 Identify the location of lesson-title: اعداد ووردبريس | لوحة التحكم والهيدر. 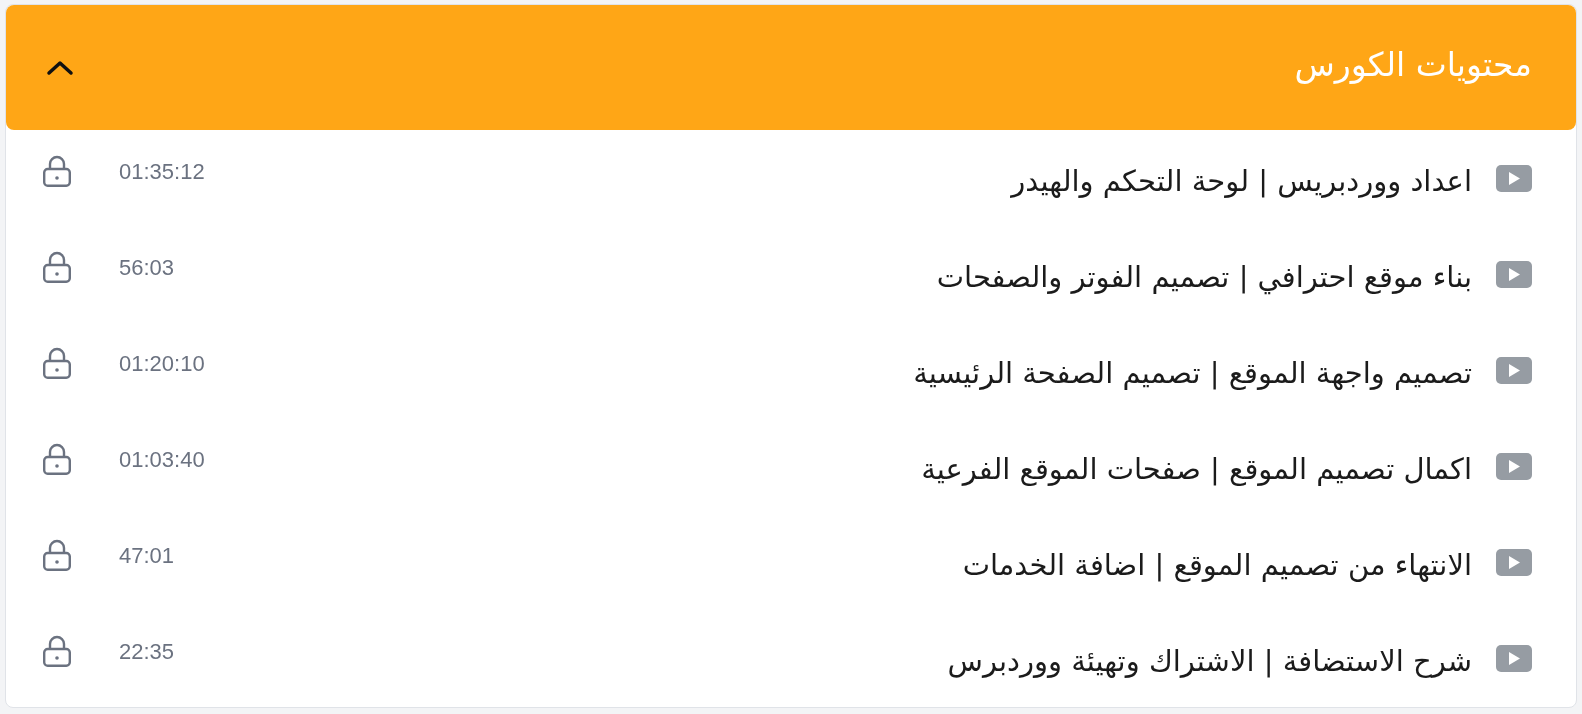
(1241, 178).